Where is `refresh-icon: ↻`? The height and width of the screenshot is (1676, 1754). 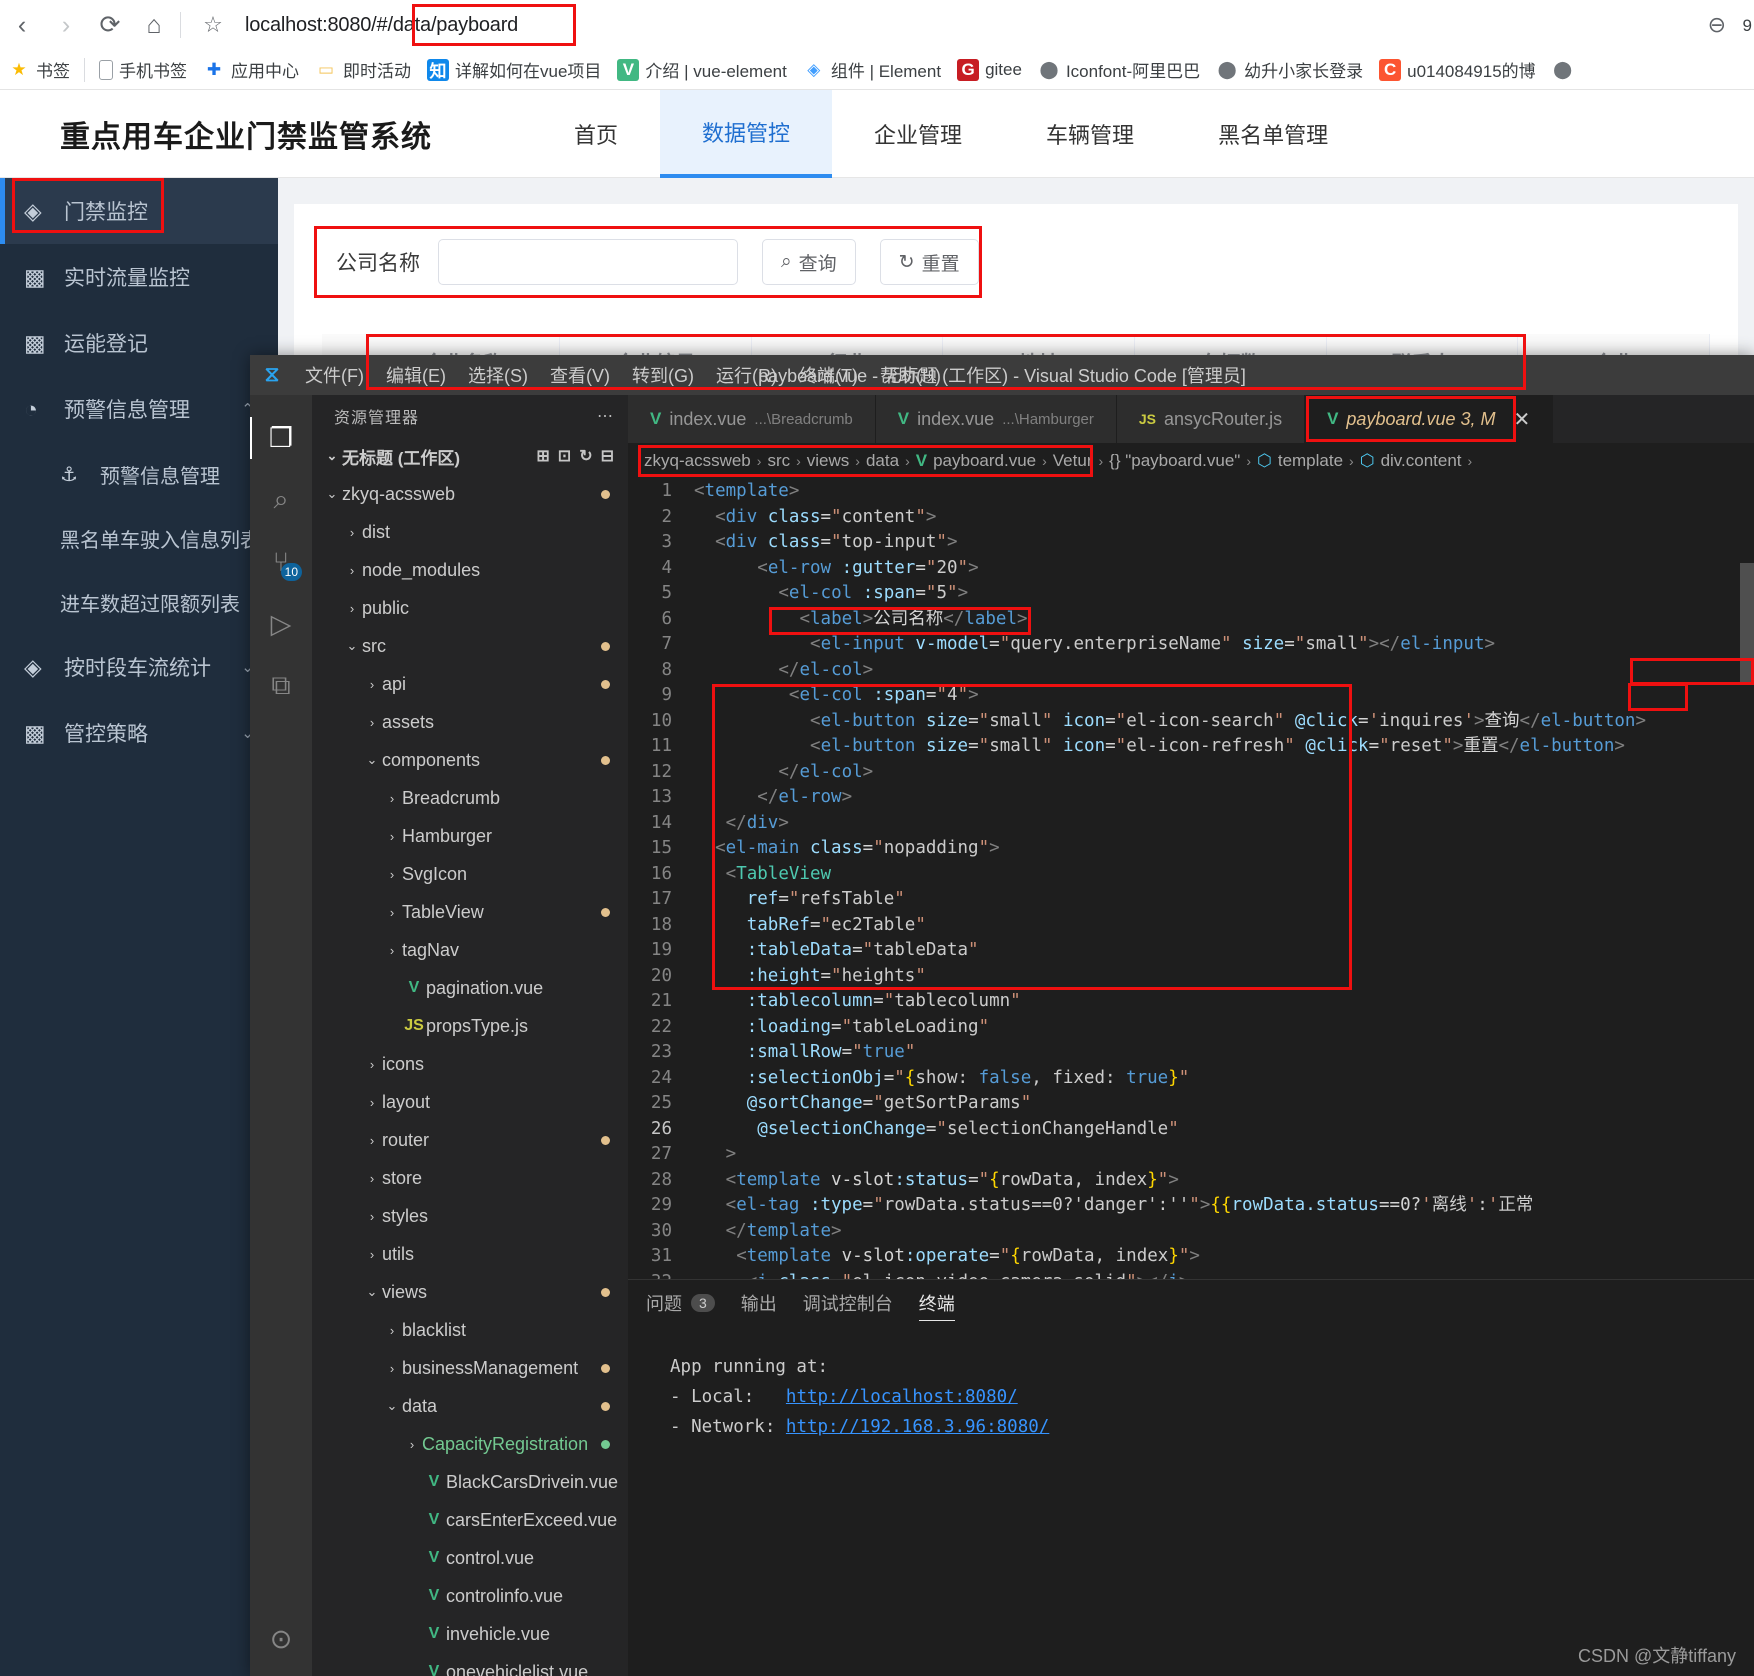
refresh-icon: ↻ is located at coordinates (585, 456).